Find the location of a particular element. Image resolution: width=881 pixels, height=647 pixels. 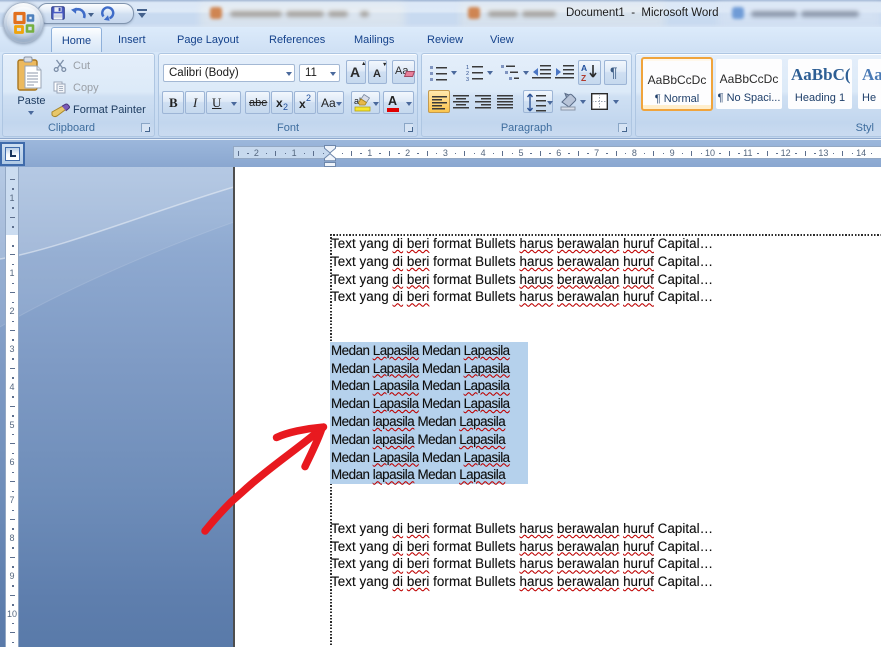

svg-text: 3 is located at coordinates (467, 79).